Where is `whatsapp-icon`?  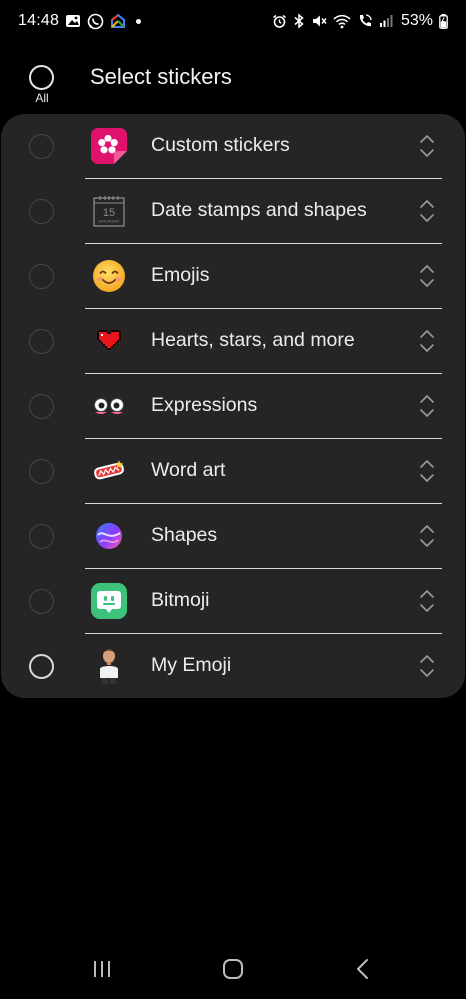 whatsapp-icon is located at coordinates (95, 21).